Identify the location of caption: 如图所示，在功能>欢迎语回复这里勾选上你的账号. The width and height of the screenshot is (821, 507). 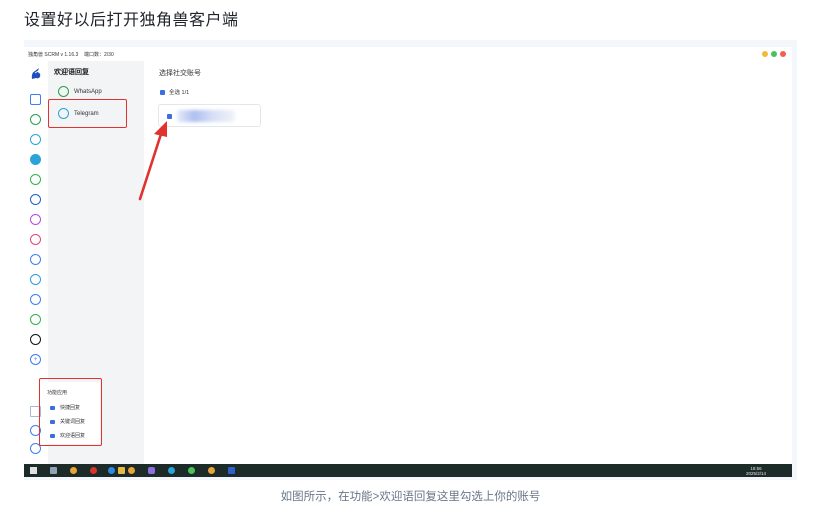
(410, 497).